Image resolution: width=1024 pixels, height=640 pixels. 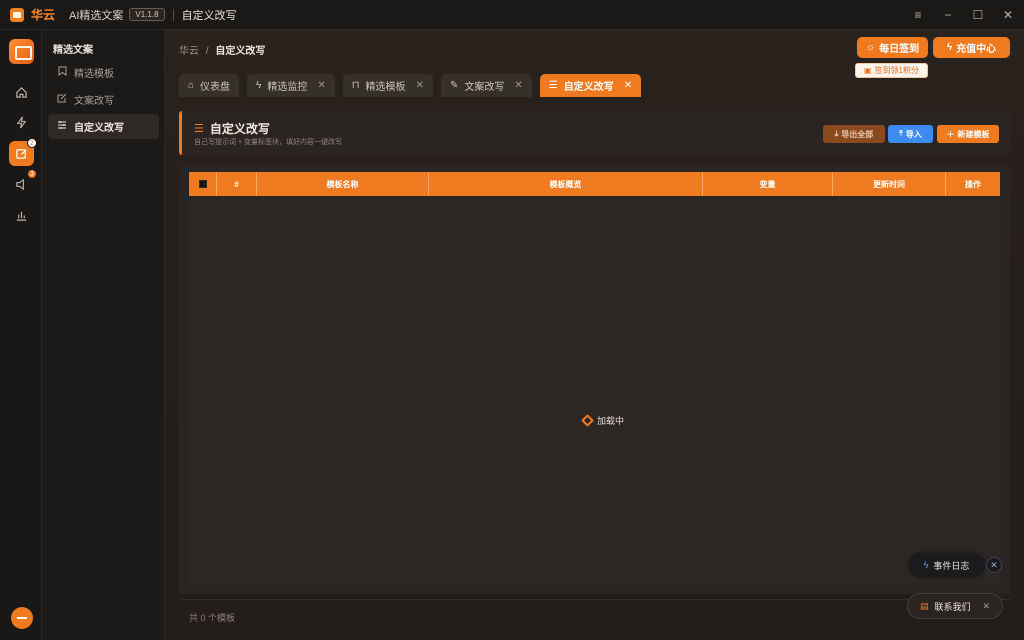 I want to click on export-all-button: ⤓ 导出全部, so click(x=854, y=134).